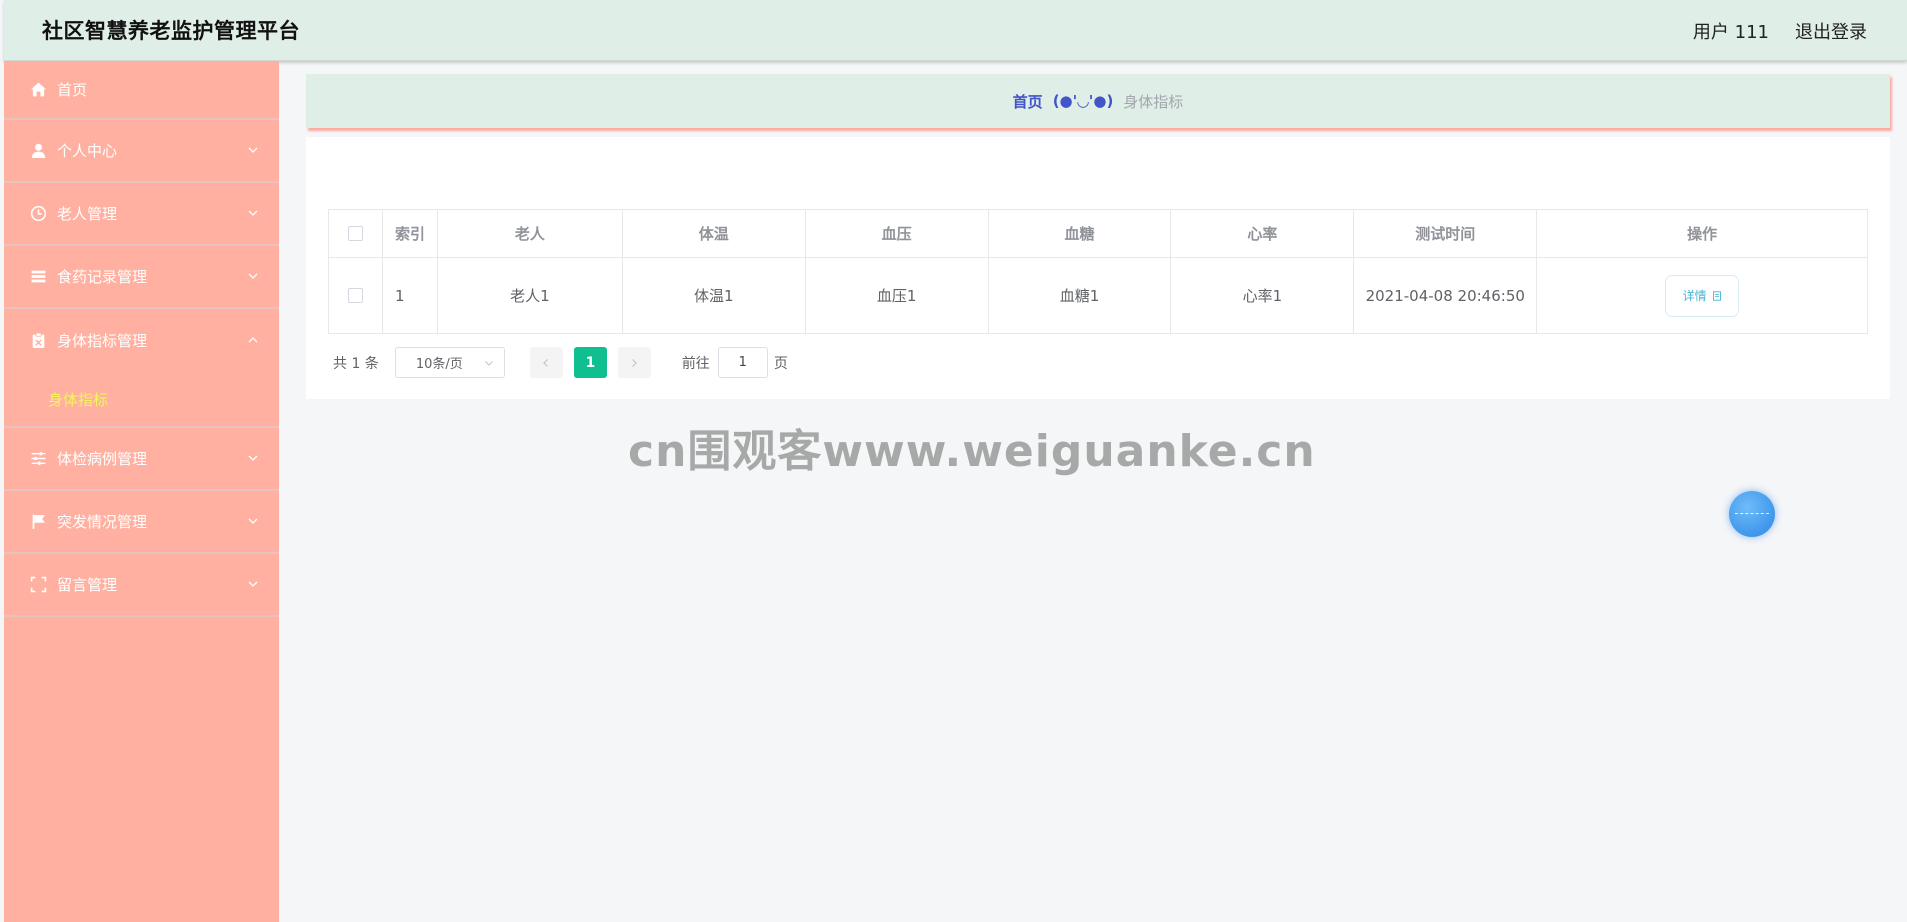 This screenshot has height=922, width=1907. I want to click on table-cell-heart-rate: 心率1, so click(1263, 295).